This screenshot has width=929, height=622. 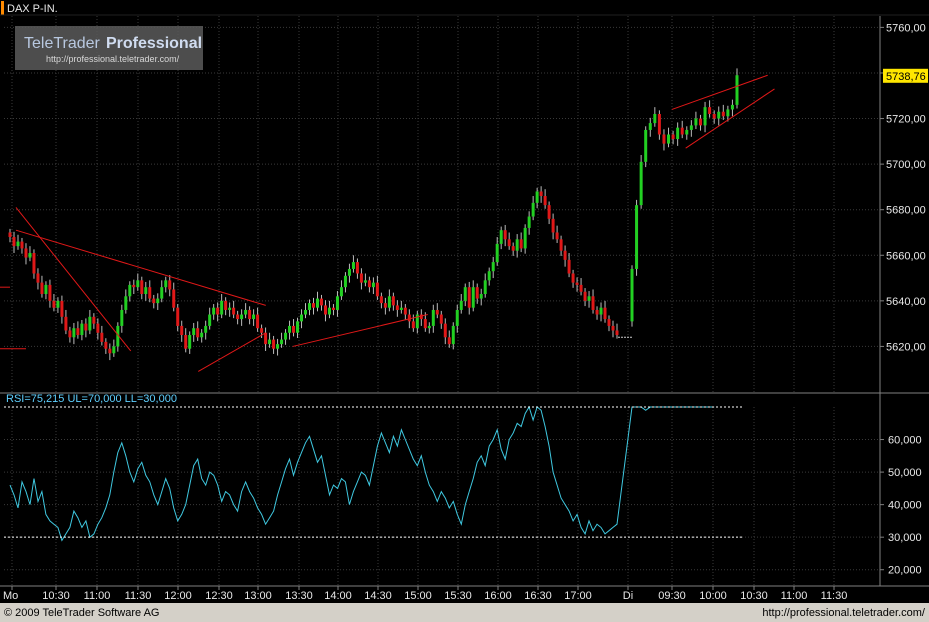 I want to click on watermark-url: http://professional.teletrader.com/, so click(x=113, y=59).